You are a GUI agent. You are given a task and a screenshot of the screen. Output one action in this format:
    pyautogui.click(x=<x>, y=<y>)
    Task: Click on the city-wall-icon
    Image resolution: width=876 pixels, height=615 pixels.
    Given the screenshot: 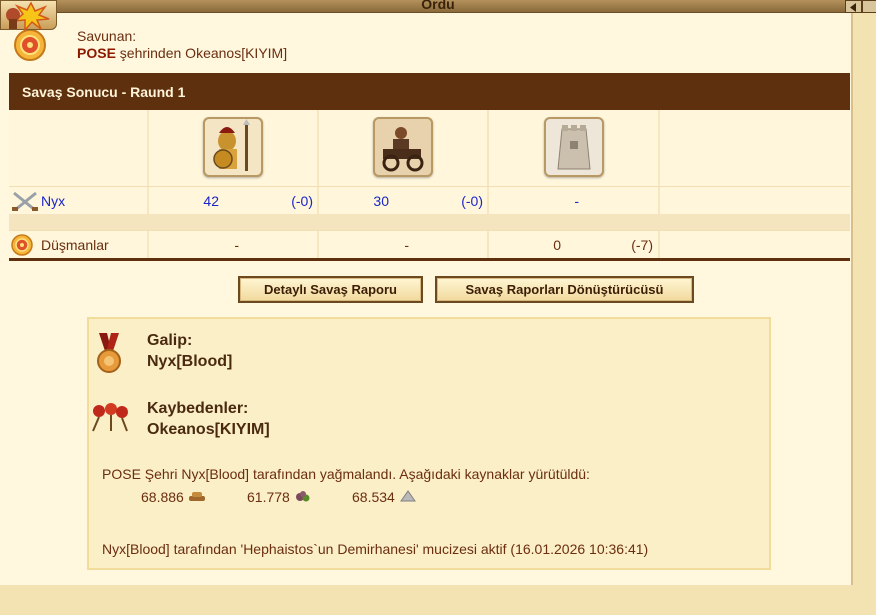 What is the action you would take?
    pyautogui.click(x=574, y=147)
    